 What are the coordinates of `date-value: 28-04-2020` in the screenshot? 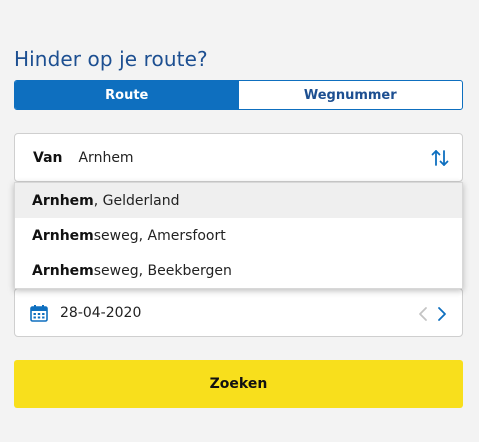 It's located at (101, 312).